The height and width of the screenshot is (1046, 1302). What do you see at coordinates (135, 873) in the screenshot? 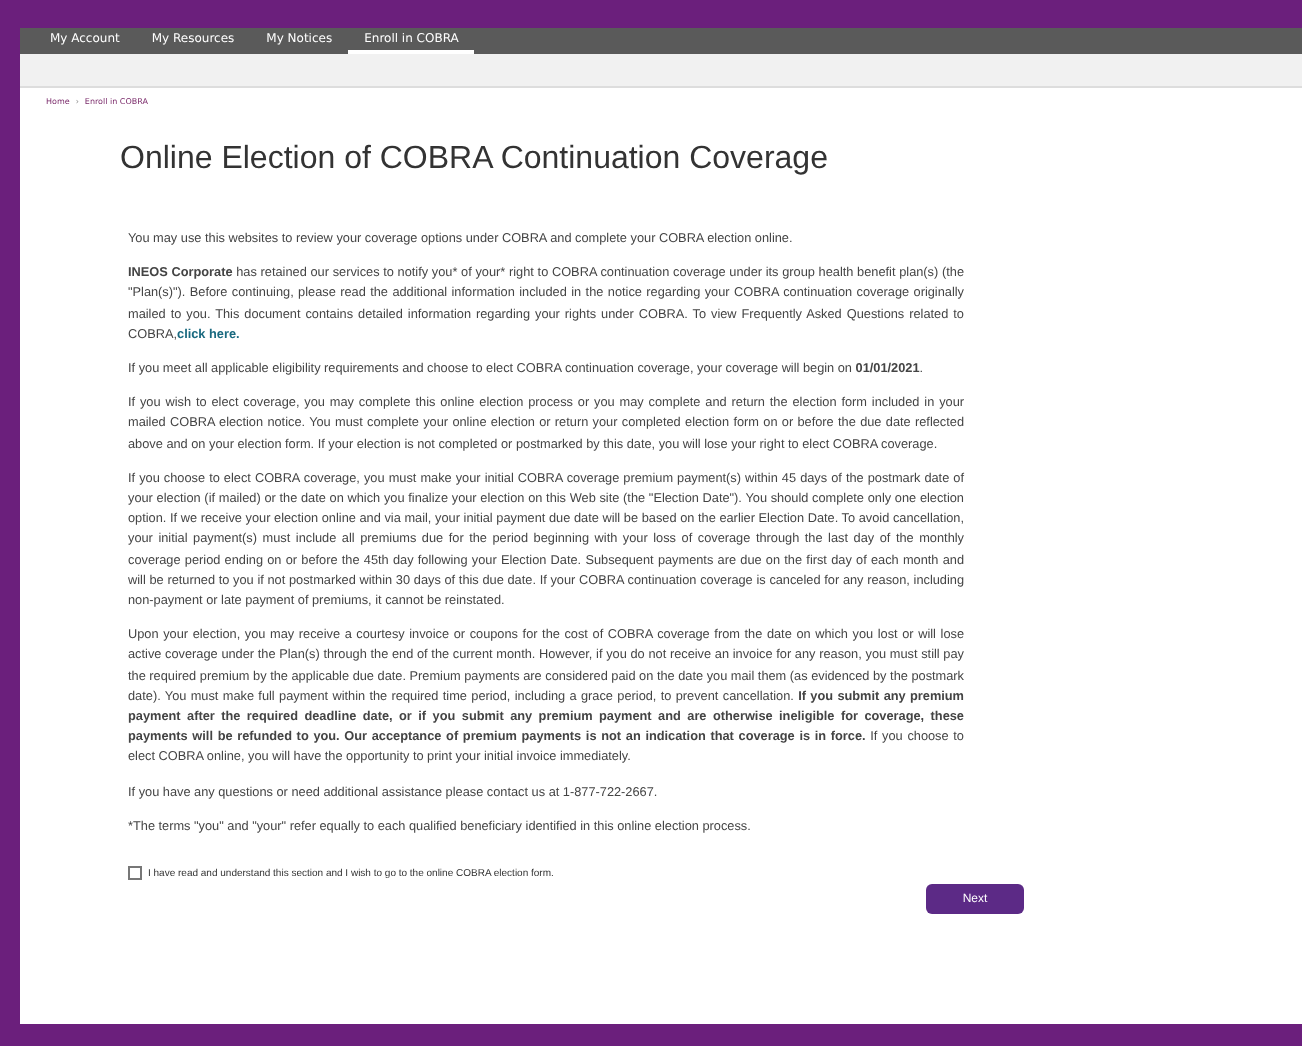
I see `agreement-checkbox` at bounding box center [135, 873].